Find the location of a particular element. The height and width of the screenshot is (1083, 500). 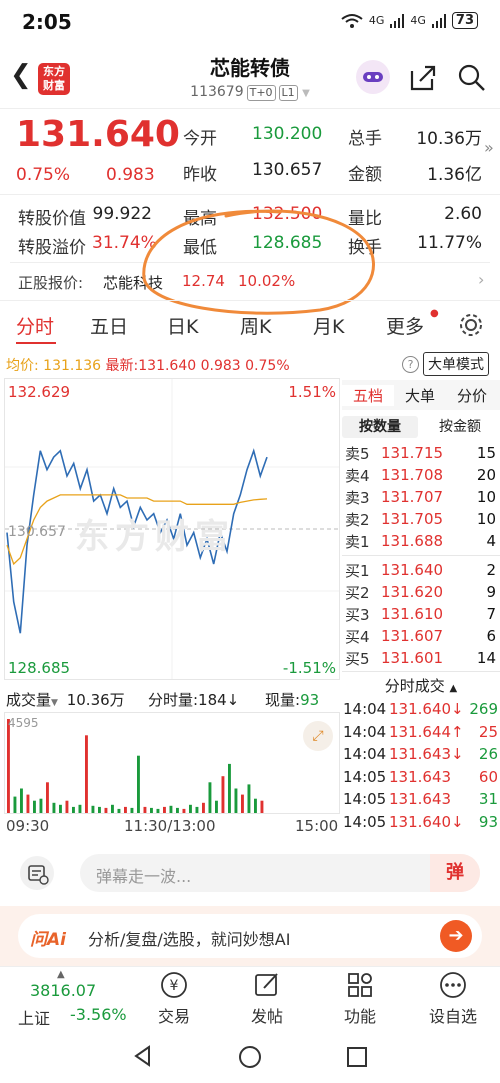

nav-add-favorite: 设自选 is located at coordinates (453, 999).